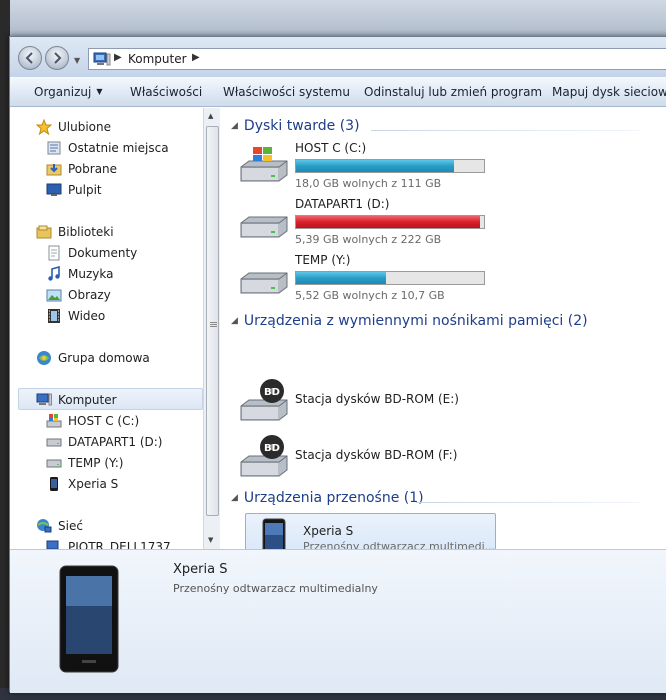 Image resolution: width=666 pixels, height=700 pixels. What do you see at coordinates (77, 60) in the screenshot?
I see `recent-pages-dropdown: ▼` at bounding box center [77, 60].